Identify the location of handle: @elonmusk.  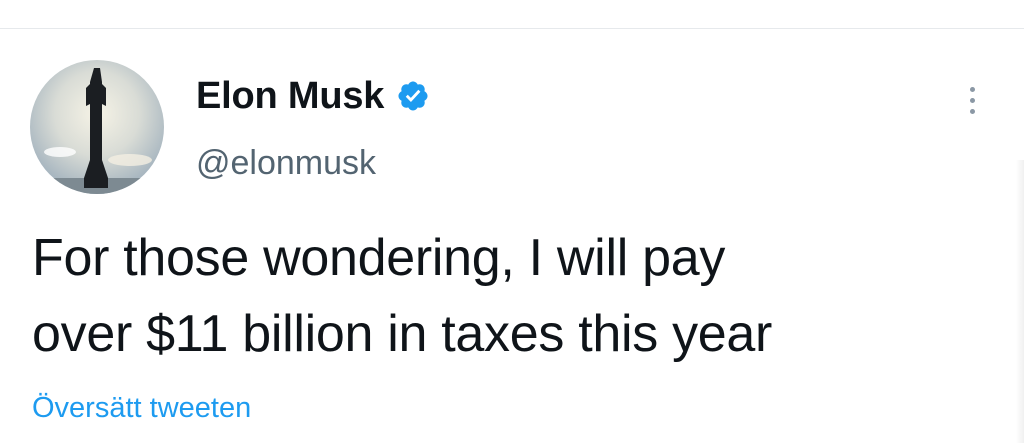
(313, 163).